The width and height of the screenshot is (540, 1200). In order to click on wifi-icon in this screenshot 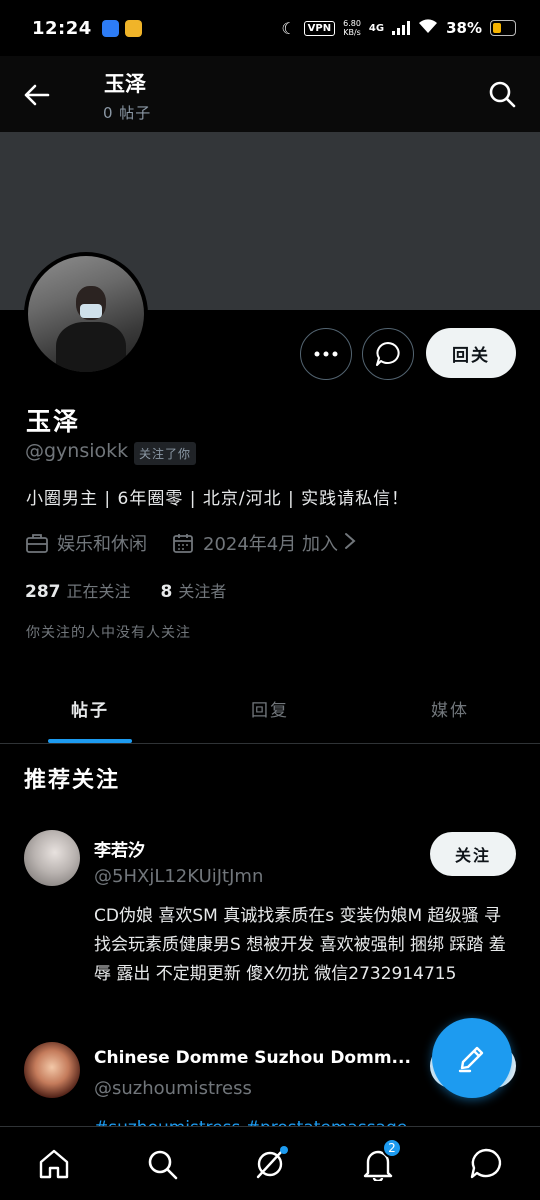, I will do `click(428, 28)`.